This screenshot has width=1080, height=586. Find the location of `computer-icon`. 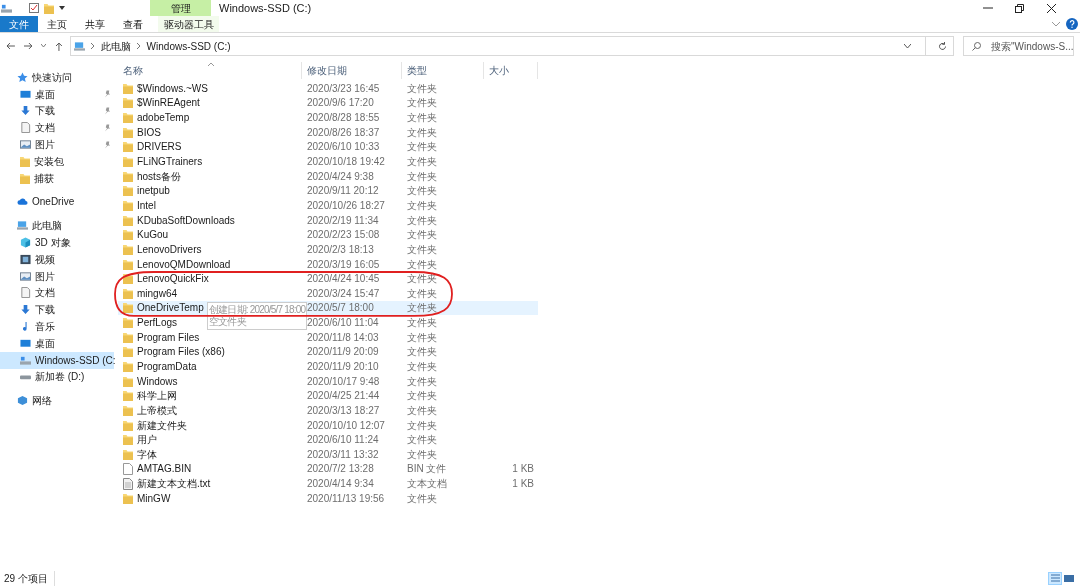

computer-icon is located at coordinates (79, 46).